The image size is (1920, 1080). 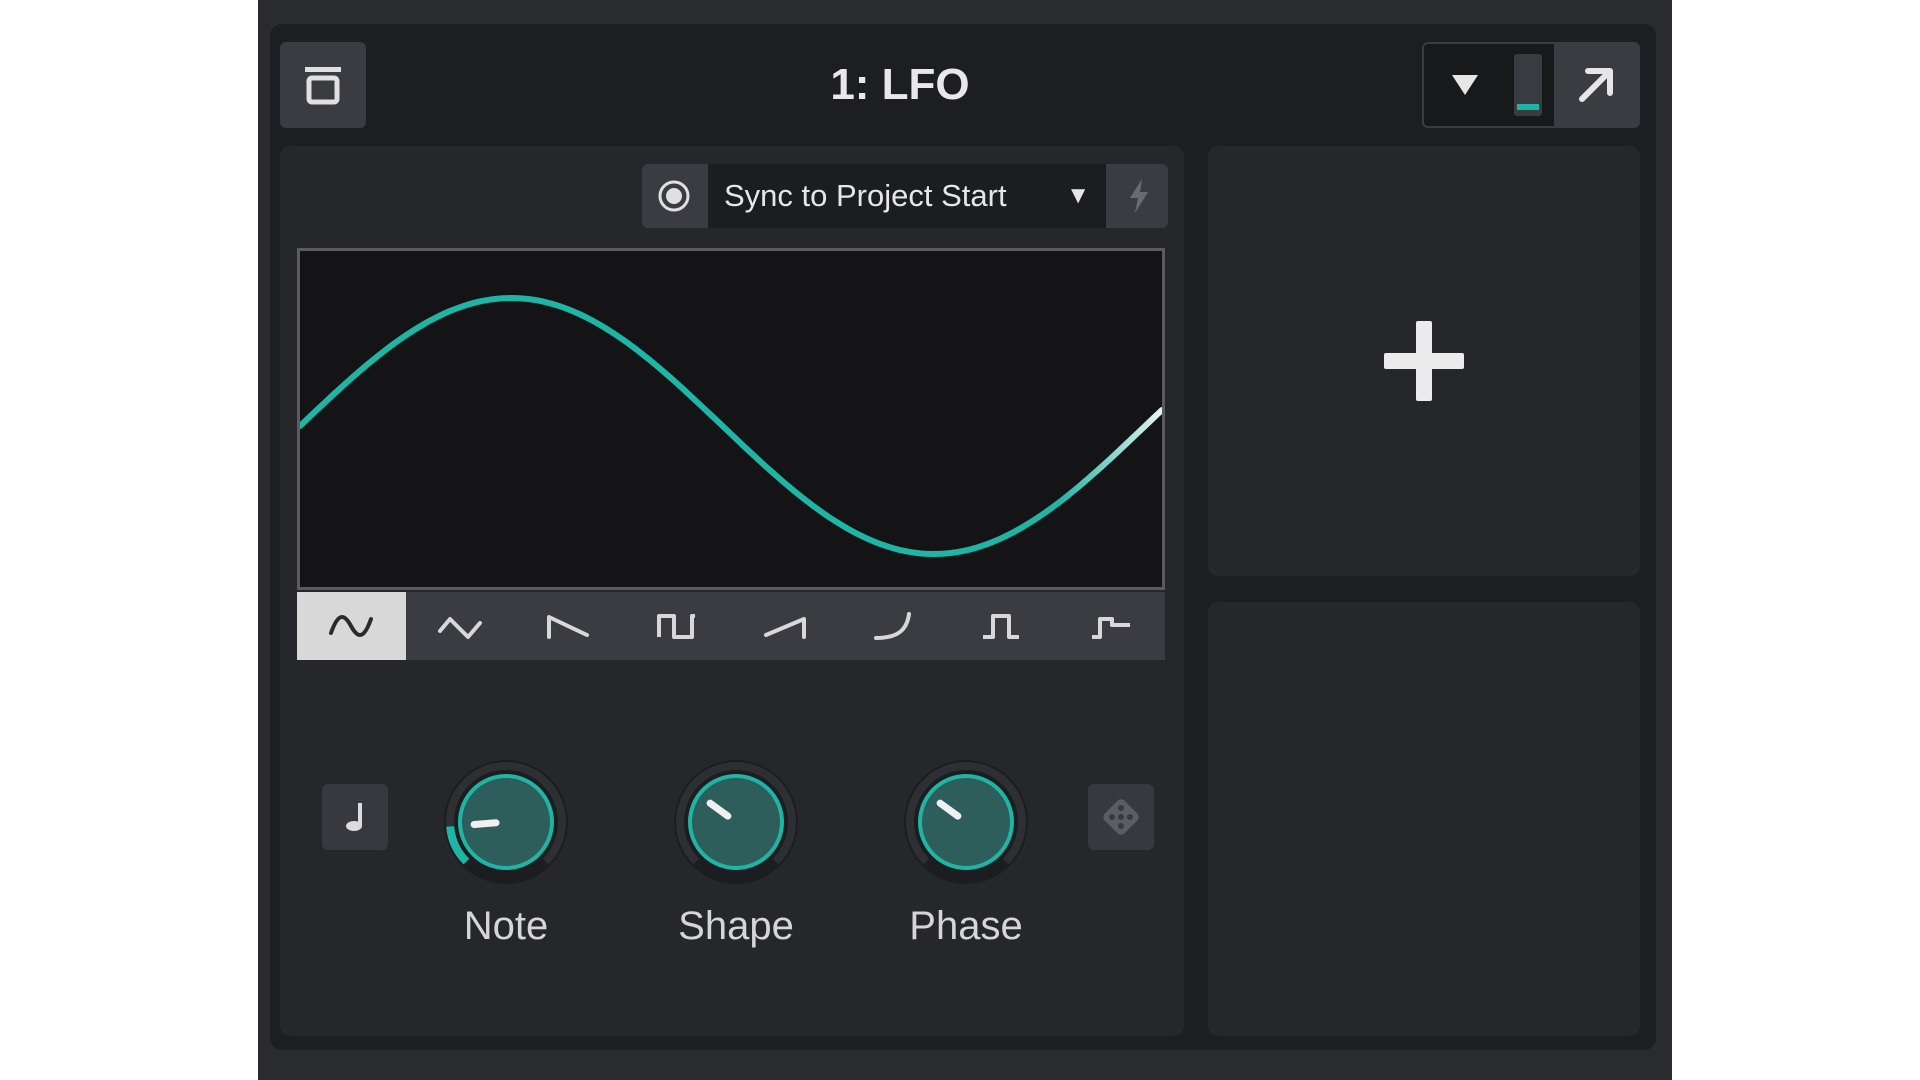 I want to click on triangle-wave-icon, so click(x=459, y=628).